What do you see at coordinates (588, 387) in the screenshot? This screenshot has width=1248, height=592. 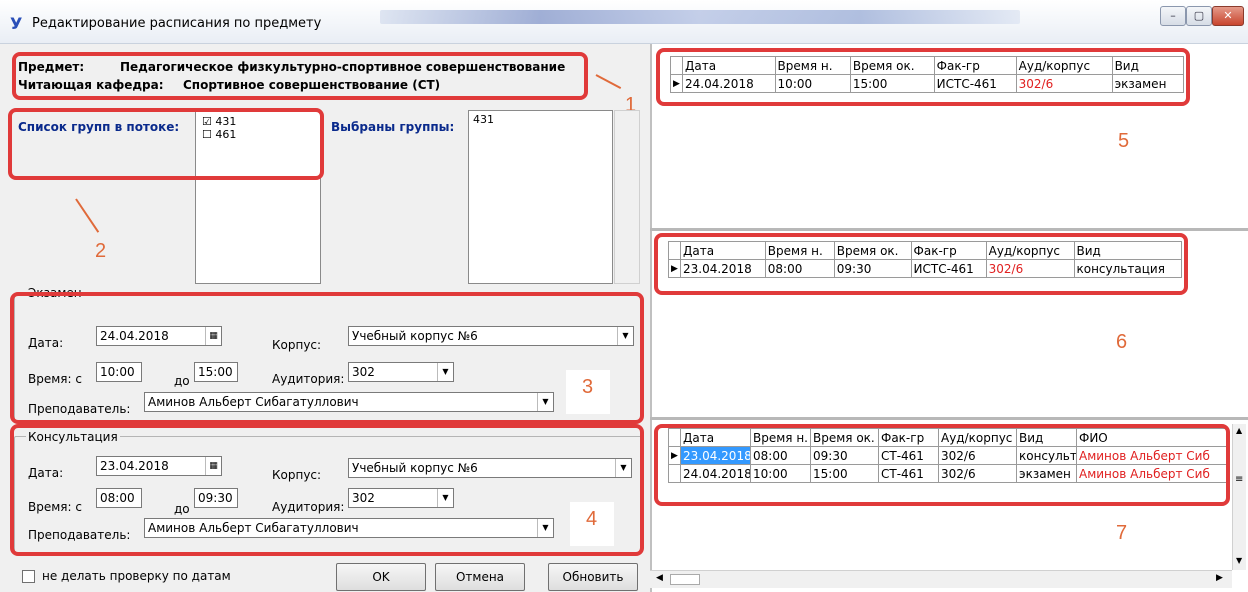 I see `annotation-3: 3` at bounding box center [588, 387].